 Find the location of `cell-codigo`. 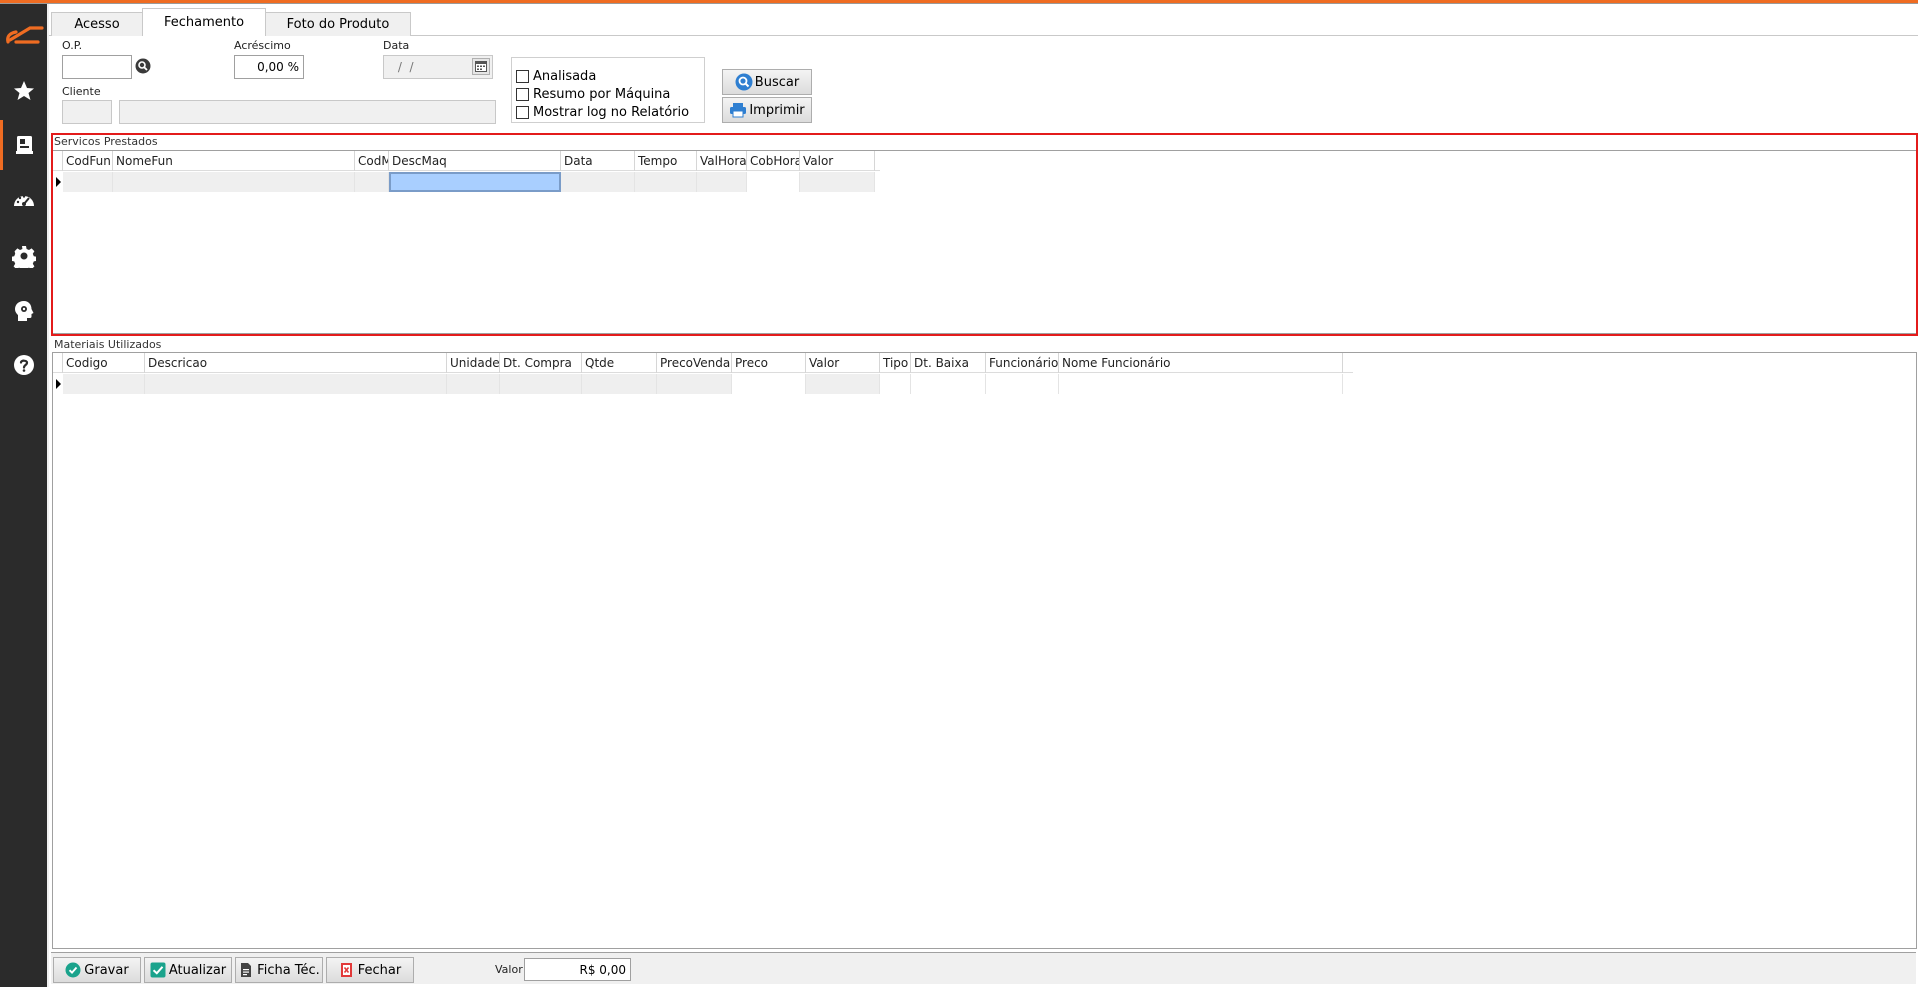

cell-codigo is located at coordinates (104, 384).